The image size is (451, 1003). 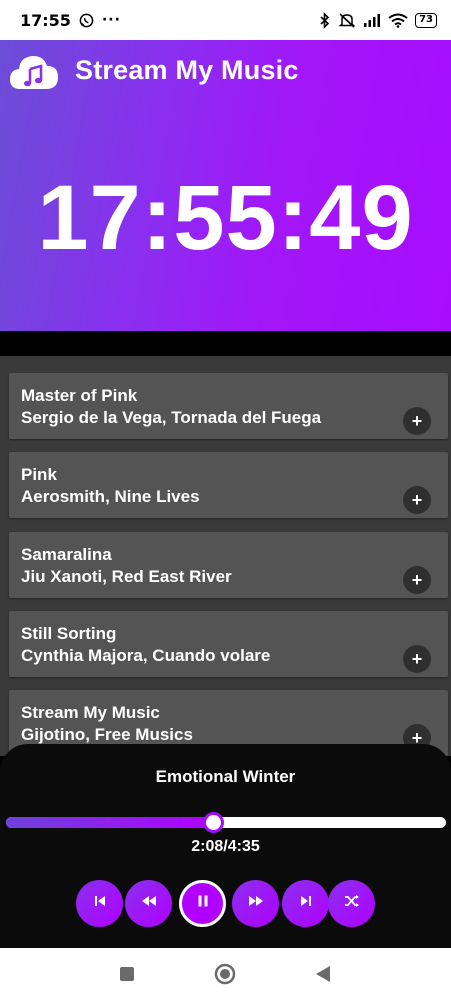 I want to click on battery-icon: 73, so click(x=426, y=20).